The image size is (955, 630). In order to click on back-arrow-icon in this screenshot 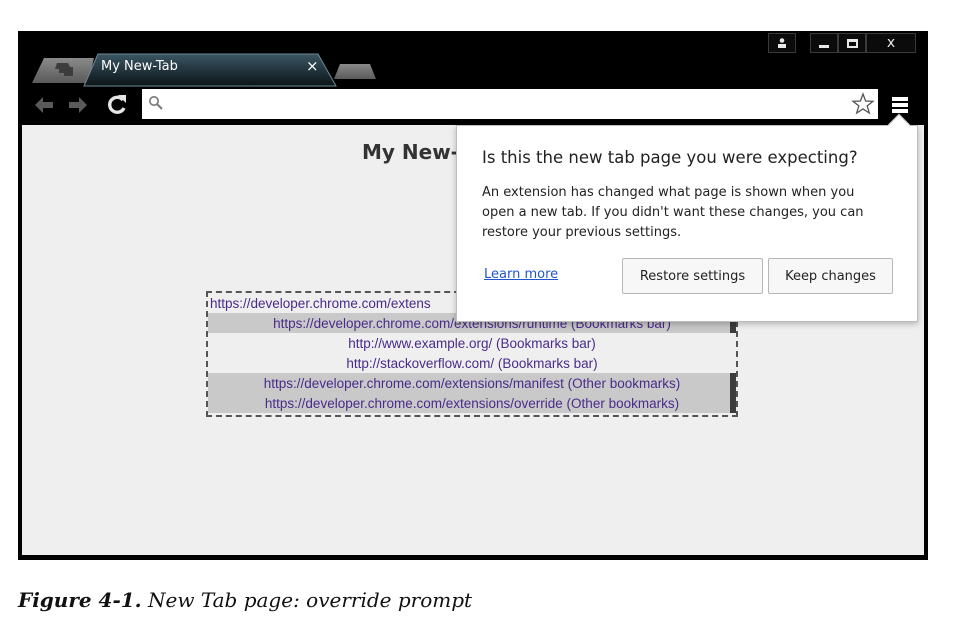, I will do `click(44, 105)`.